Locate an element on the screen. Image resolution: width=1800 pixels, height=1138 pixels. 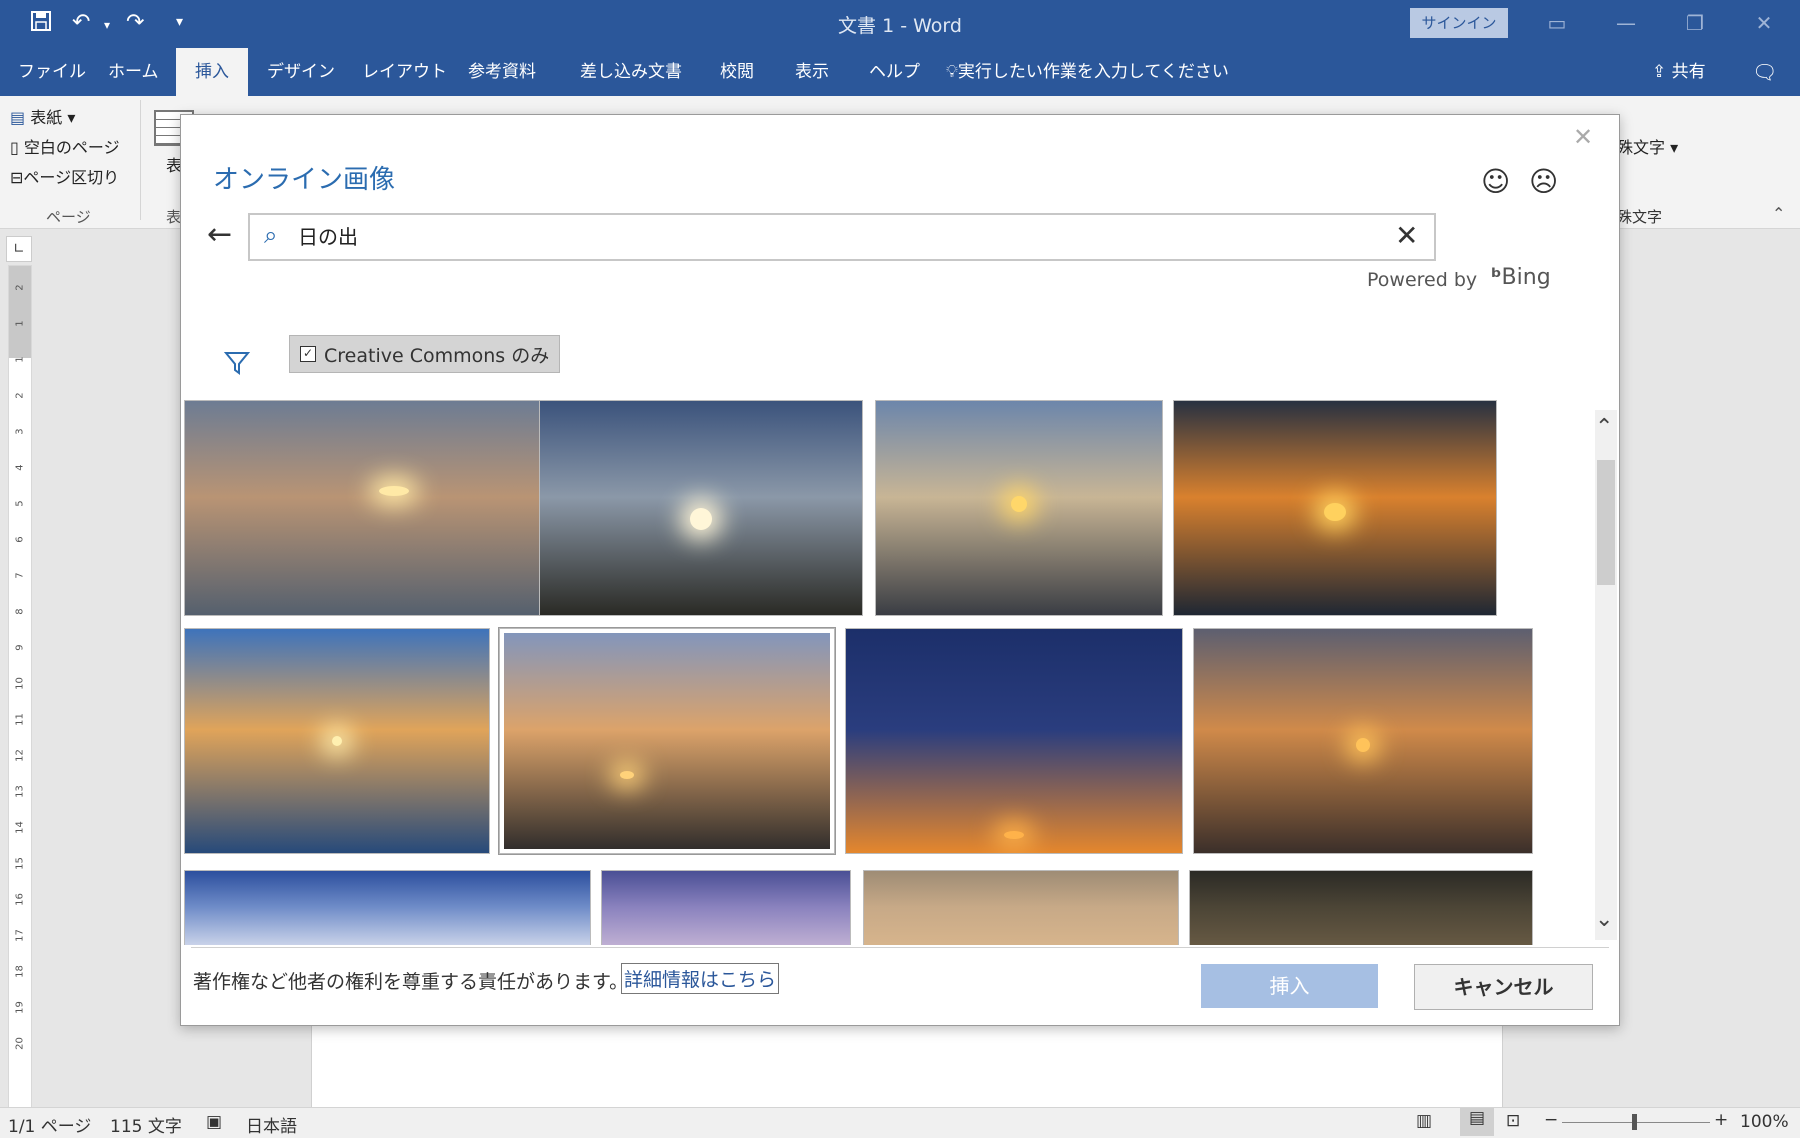
tab-file: ファイル is located at coordinates (52, 72).